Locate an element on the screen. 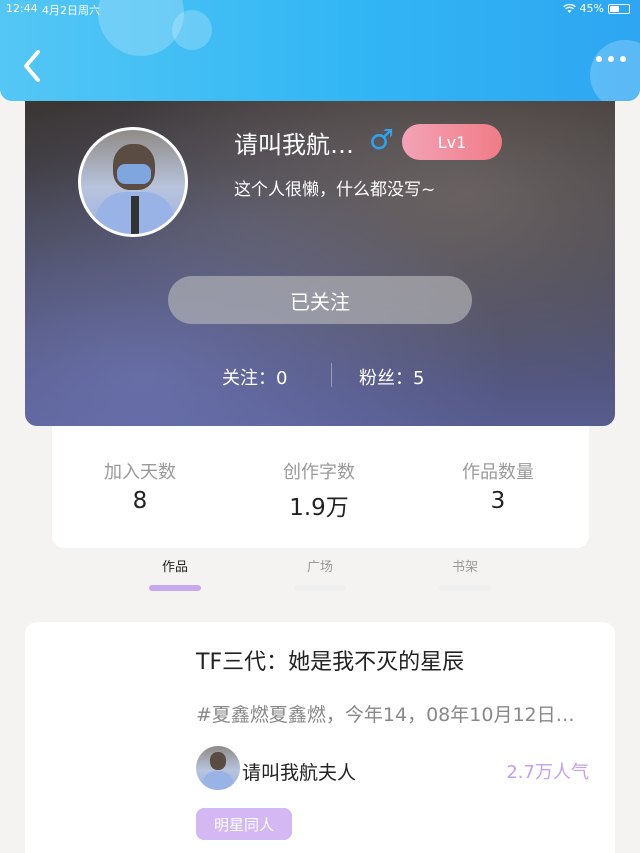 The image size is (640, 853). decor-bubble is located at coordinates (615, 70).